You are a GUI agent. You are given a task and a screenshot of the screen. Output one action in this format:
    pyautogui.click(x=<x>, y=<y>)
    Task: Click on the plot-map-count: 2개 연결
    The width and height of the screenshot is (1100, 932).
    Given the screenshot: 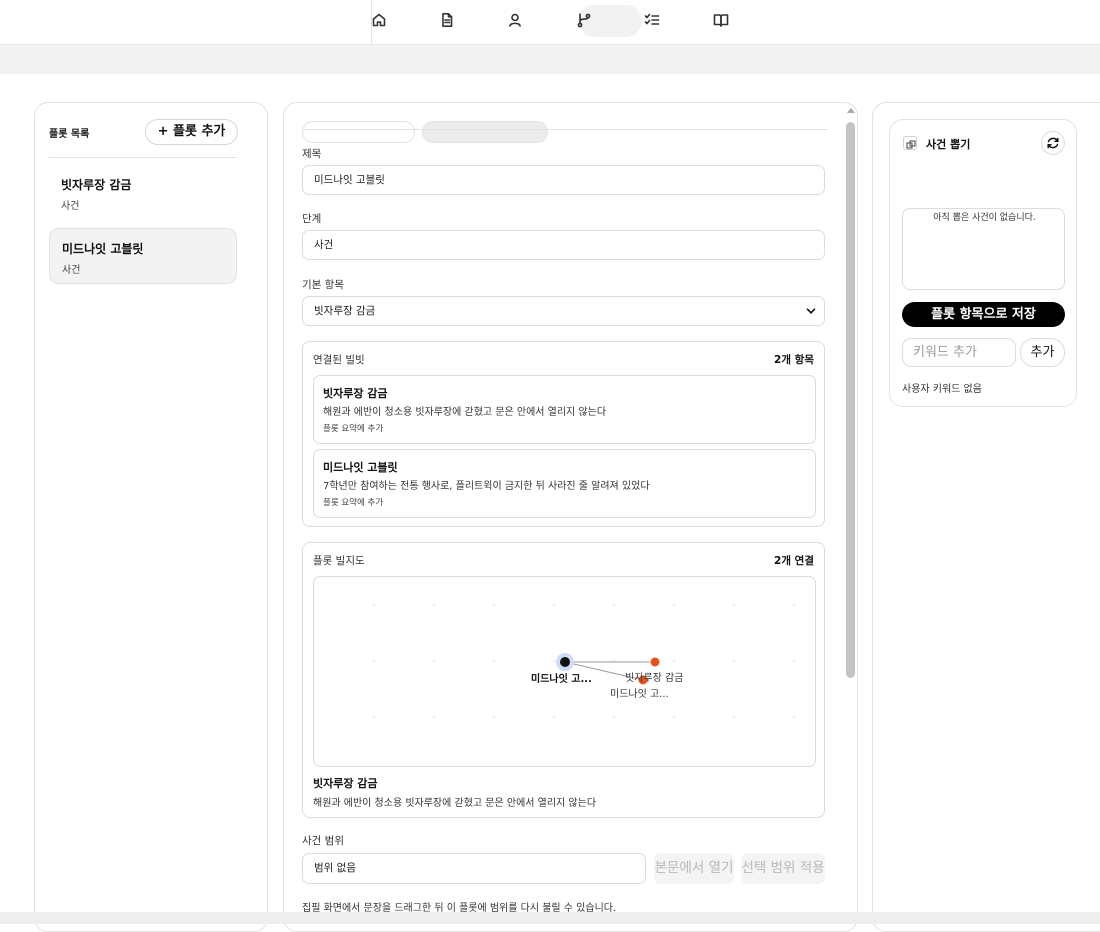 What is the action you would take?
    pyautogui.click(x=794, y=561)
    